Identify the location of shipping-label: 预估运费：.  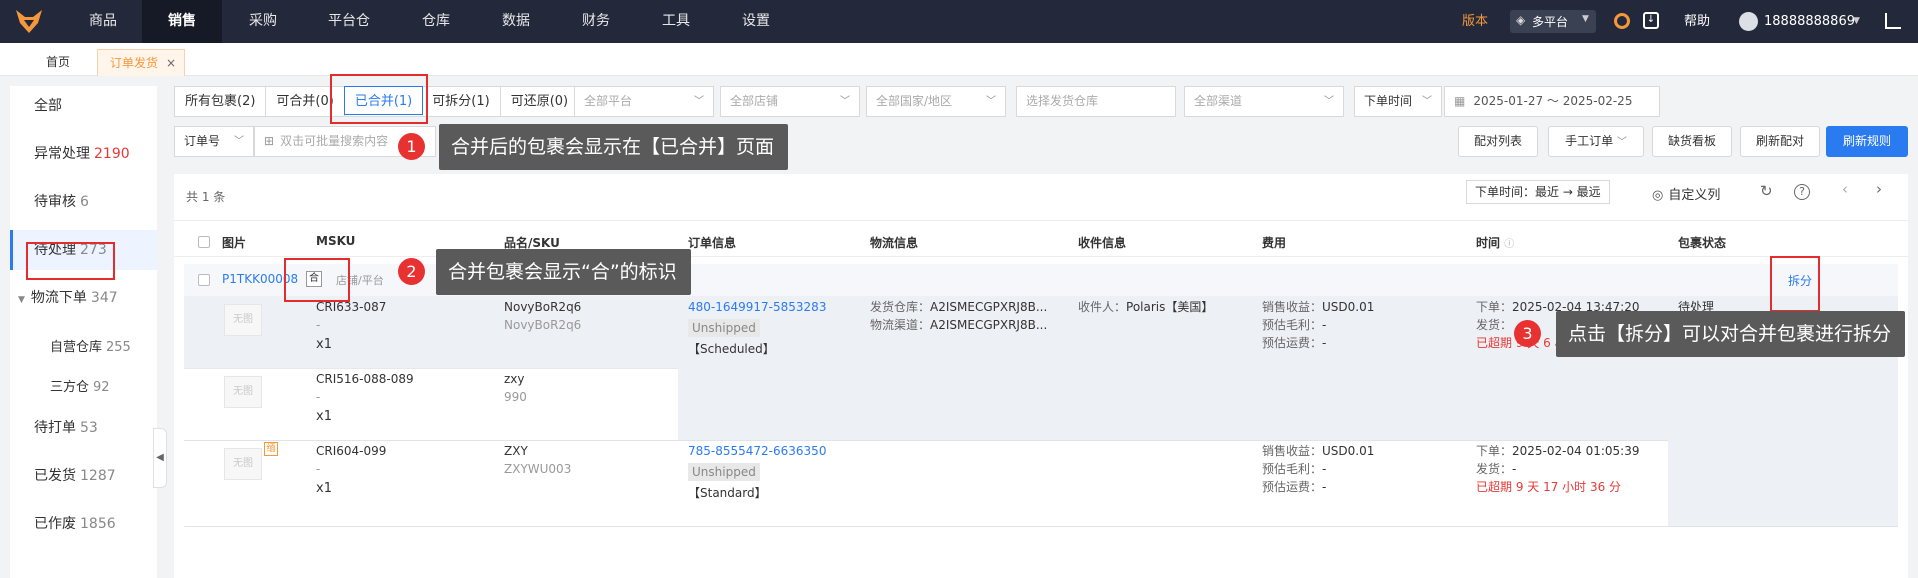
(1292, 487).